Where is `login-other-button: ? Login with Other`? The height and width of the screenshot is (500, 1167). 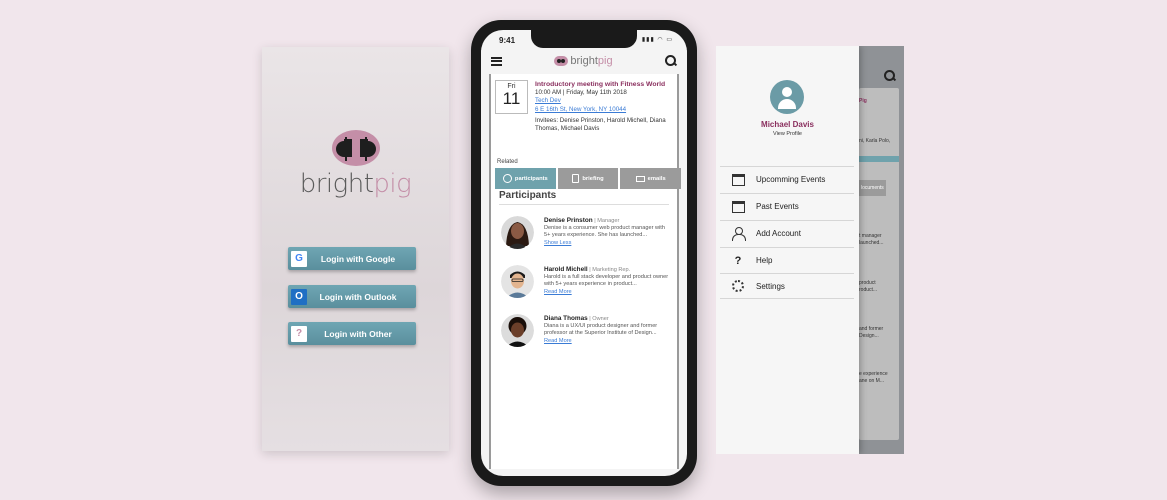
login-other-button: ? Login with Other is located at coordinates (352, 333).